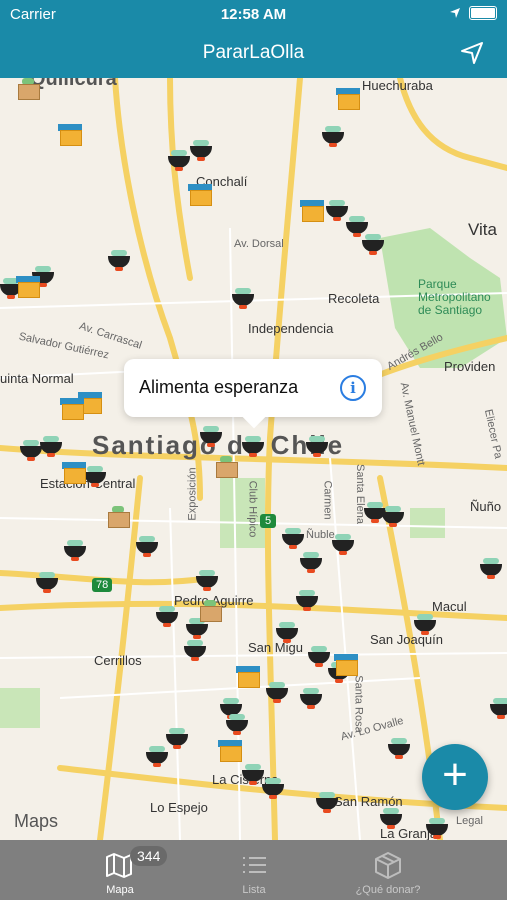  I want to click on label-quilicura: Quilicura, so click(73, 84).